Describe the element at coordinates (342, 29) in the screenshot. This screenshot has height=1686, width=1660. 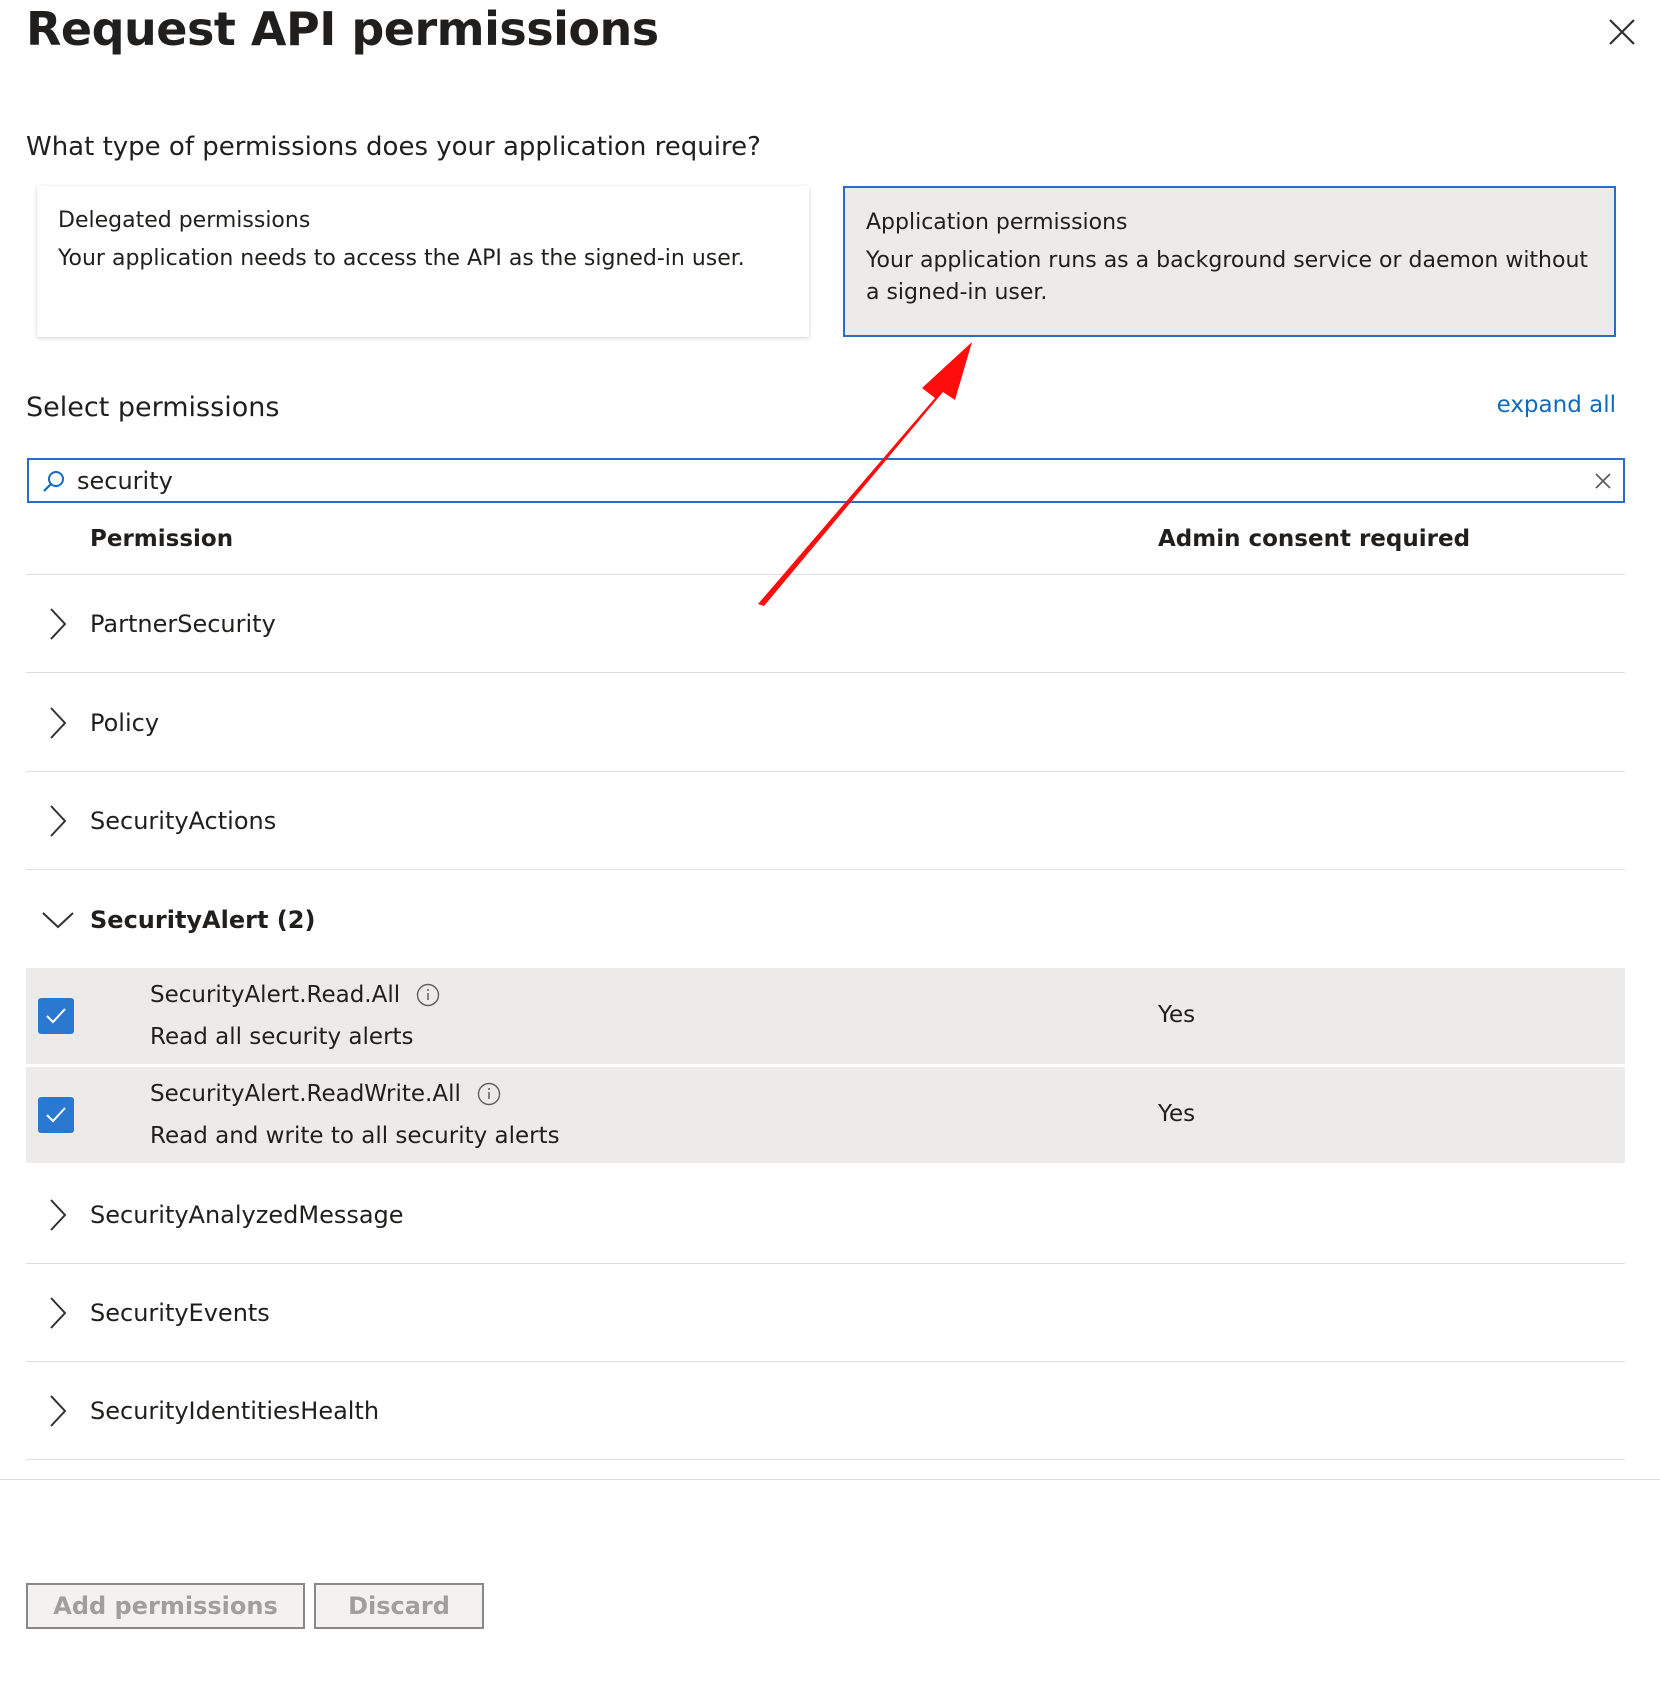
I see `page-title: Request API permissions` at that location.